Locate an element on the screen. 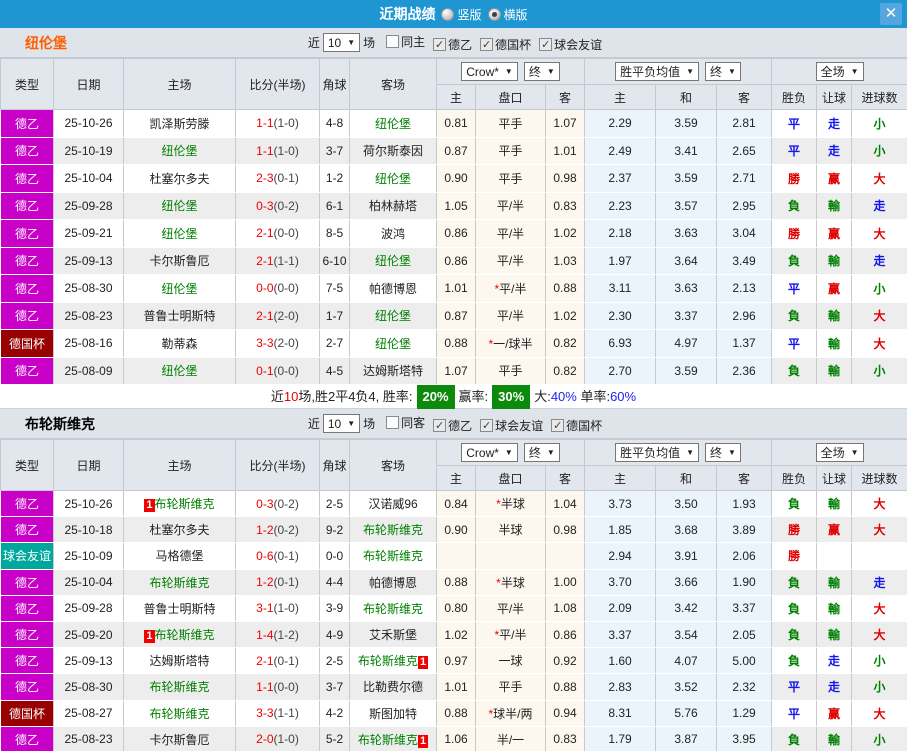  half-score: (2-0) is located at coordinates (286, 315).